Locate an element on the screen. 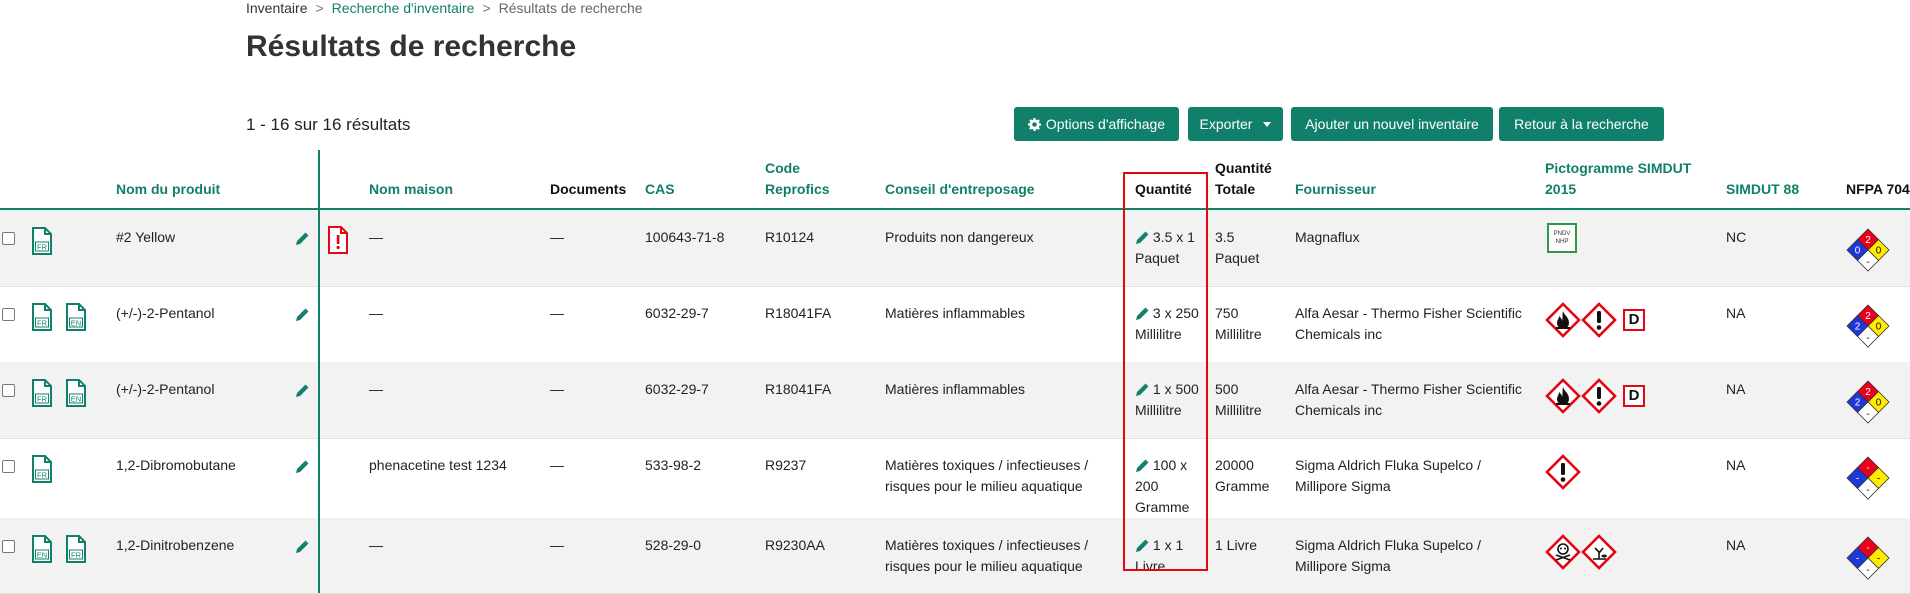  back-to-search-button: Retour à la recherche is located at coordinates (1581, 124).